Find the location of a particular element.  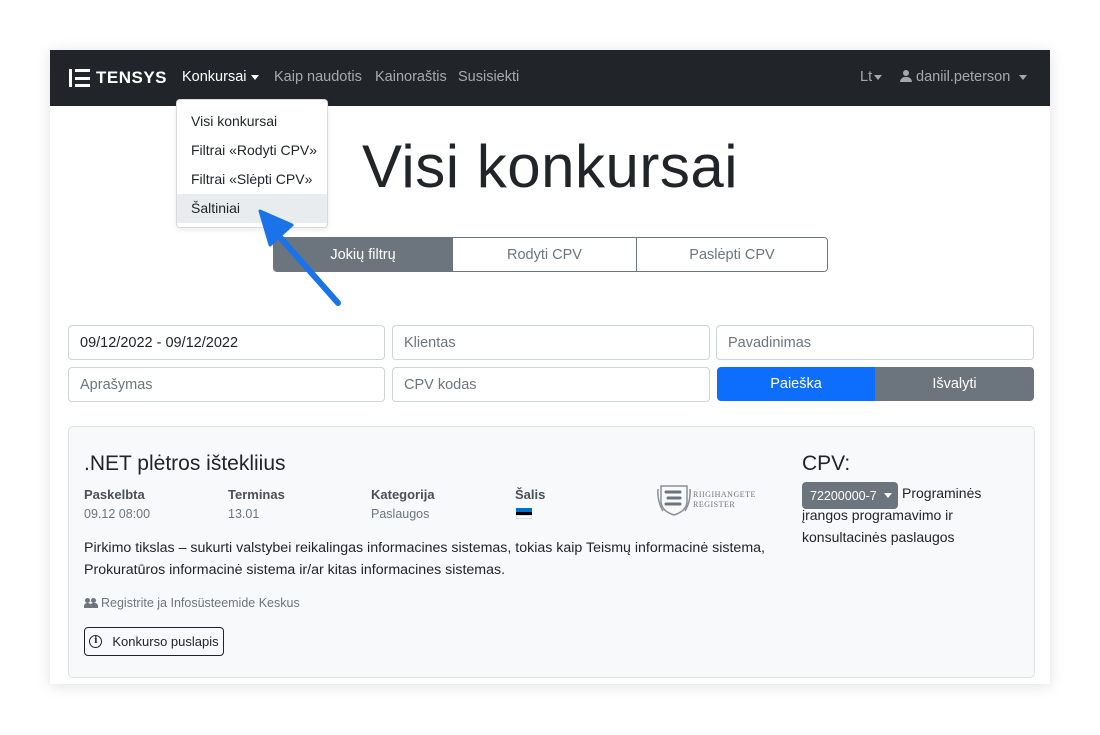

country-label: Šalis is located at coordinates (530, 494).